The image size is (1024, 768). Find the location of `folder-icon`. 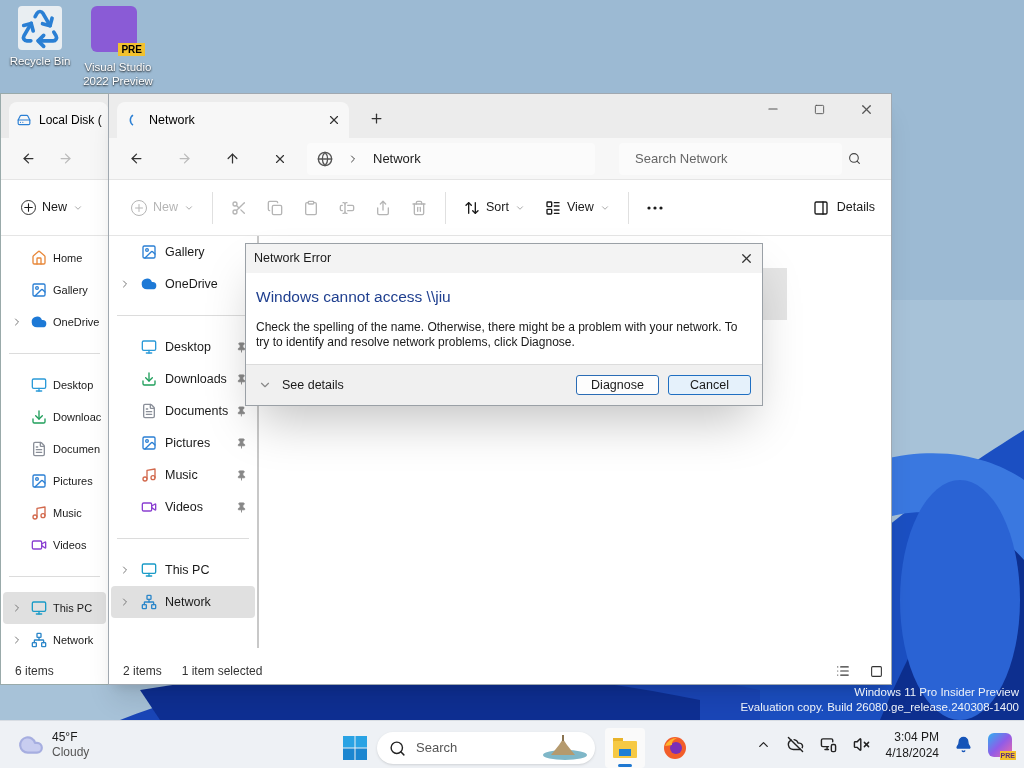

folder-icon is located at coordinates (625, 748).